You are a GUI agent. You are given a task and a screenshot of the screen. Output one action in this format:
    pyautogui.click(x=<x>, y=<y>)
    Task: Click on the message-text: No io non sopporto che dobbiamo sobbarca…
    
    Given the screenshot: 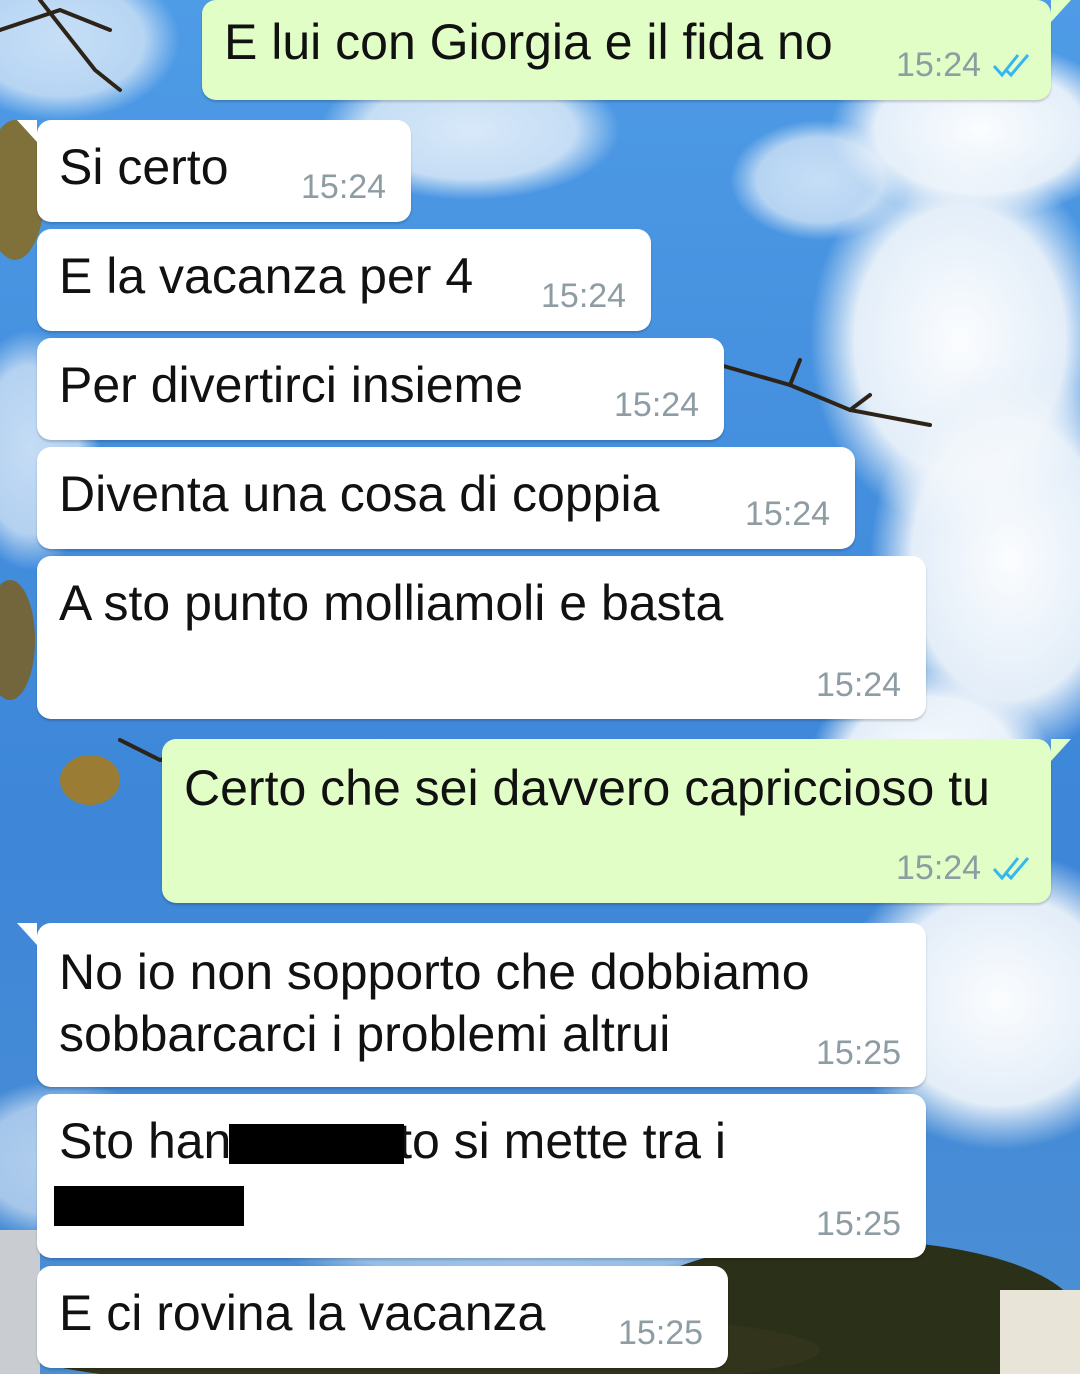 What is the action you would take?
    pyautogui.click(x=434, y=1003)
    